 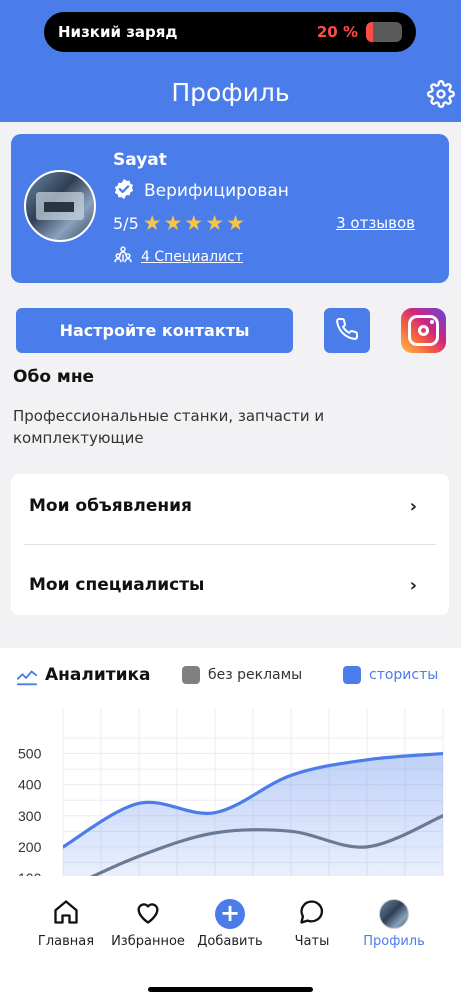 I want to click on tab-label: Добавить, so click(x=230, y=941).